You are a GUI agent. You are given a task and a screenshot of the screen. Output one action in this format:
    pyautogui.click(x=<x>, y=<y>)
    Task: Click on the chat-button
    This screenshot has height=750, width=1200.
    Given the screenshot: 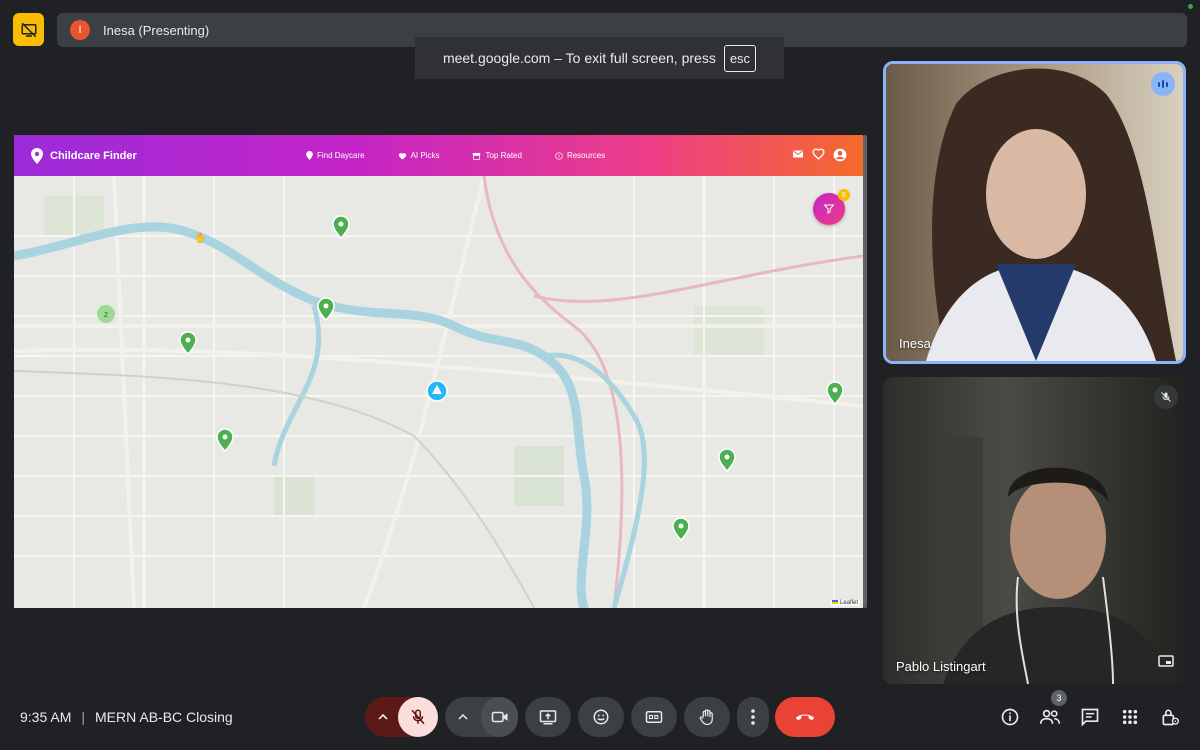 What is the action you would take?
    pyautogui.click(x=1090, y=717)
    